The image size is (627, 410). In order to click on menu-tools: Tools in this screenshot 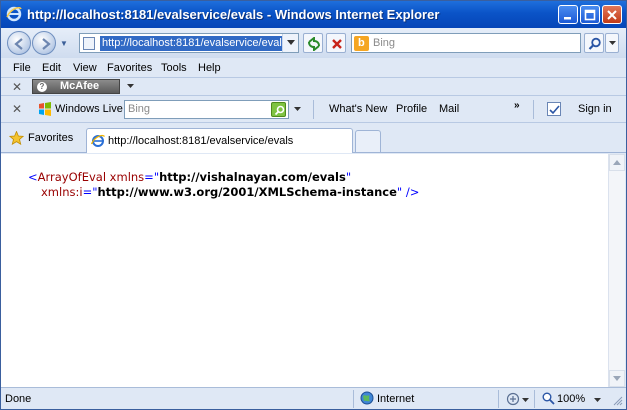, I will do `click(174, 68)`.